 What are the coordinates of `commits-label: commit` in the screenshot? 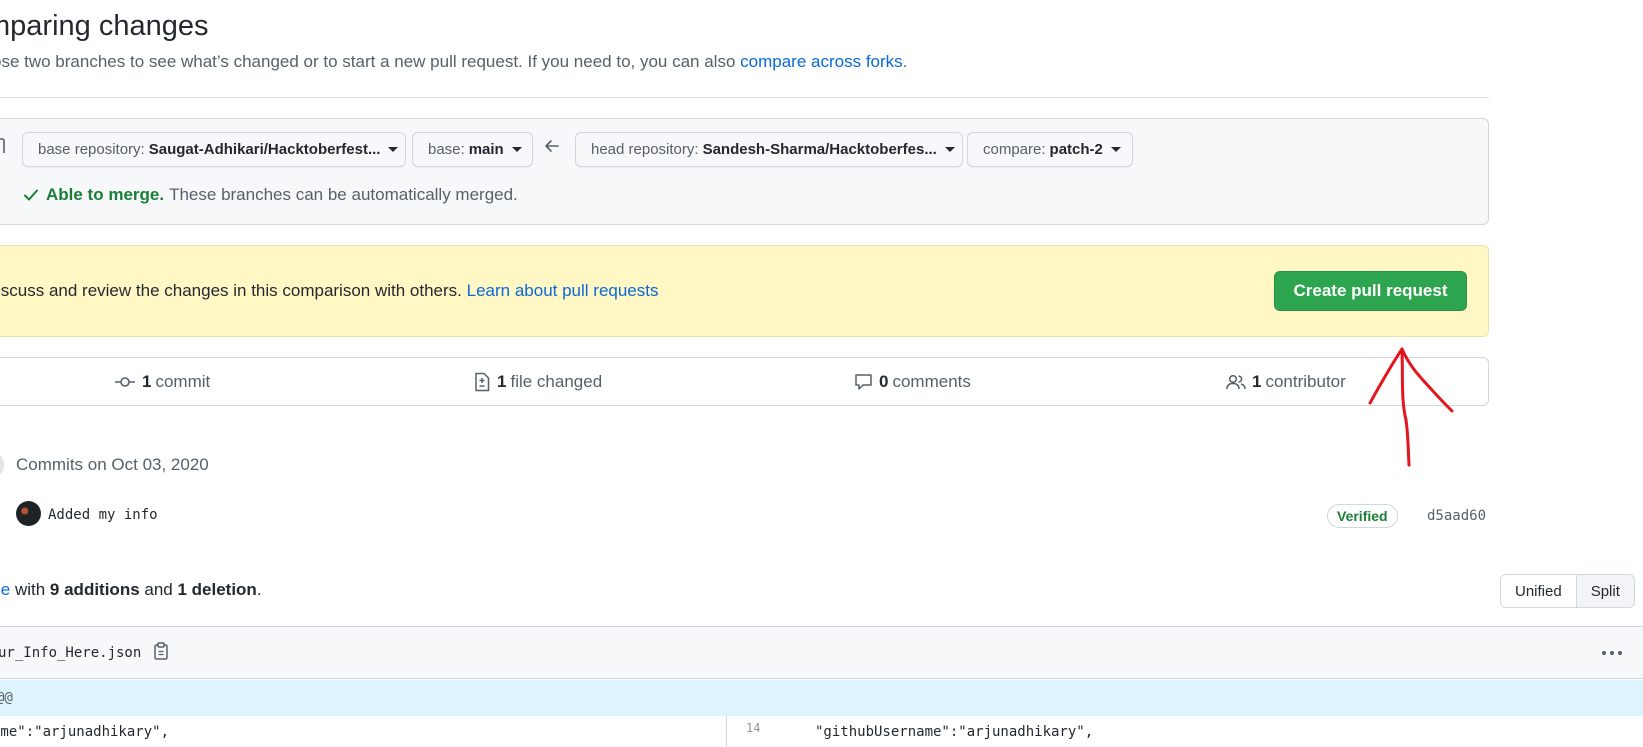 It's located at (183, 381).